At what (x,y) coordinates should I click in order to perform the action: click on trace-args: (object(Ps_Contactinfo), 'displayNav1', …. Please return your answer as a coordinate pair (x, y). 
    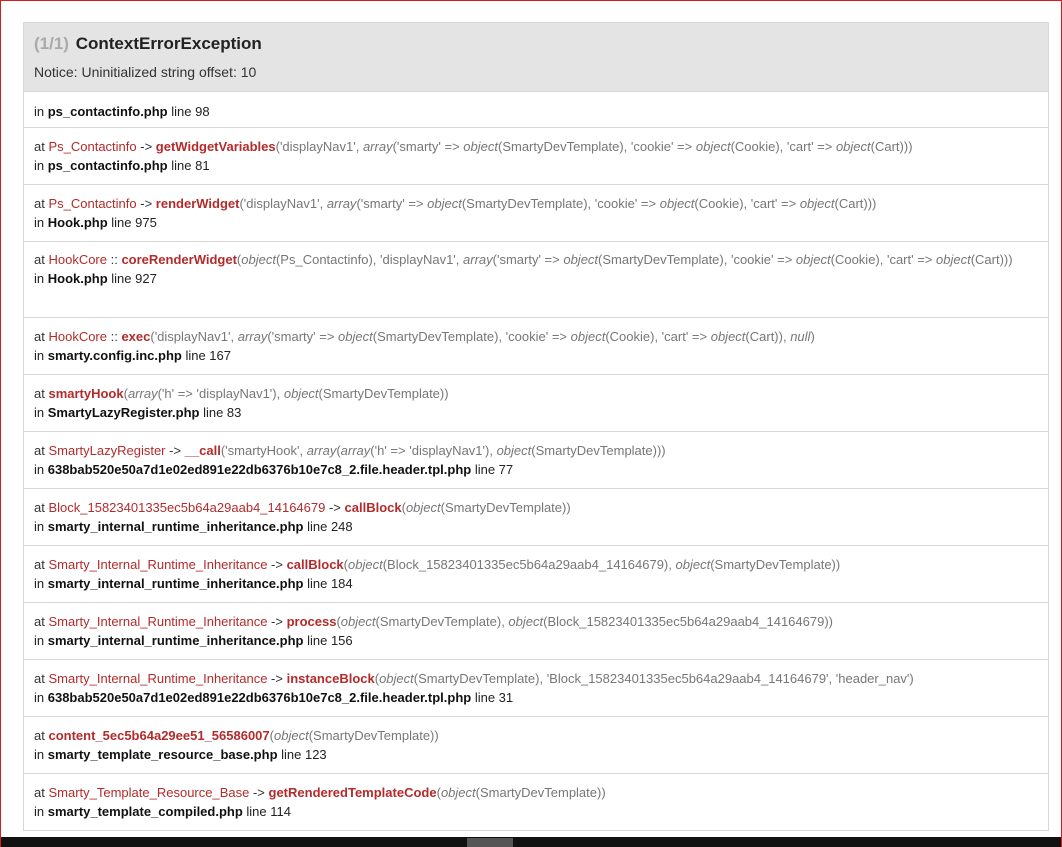
    Looking at the image, I should click on (624, 259).